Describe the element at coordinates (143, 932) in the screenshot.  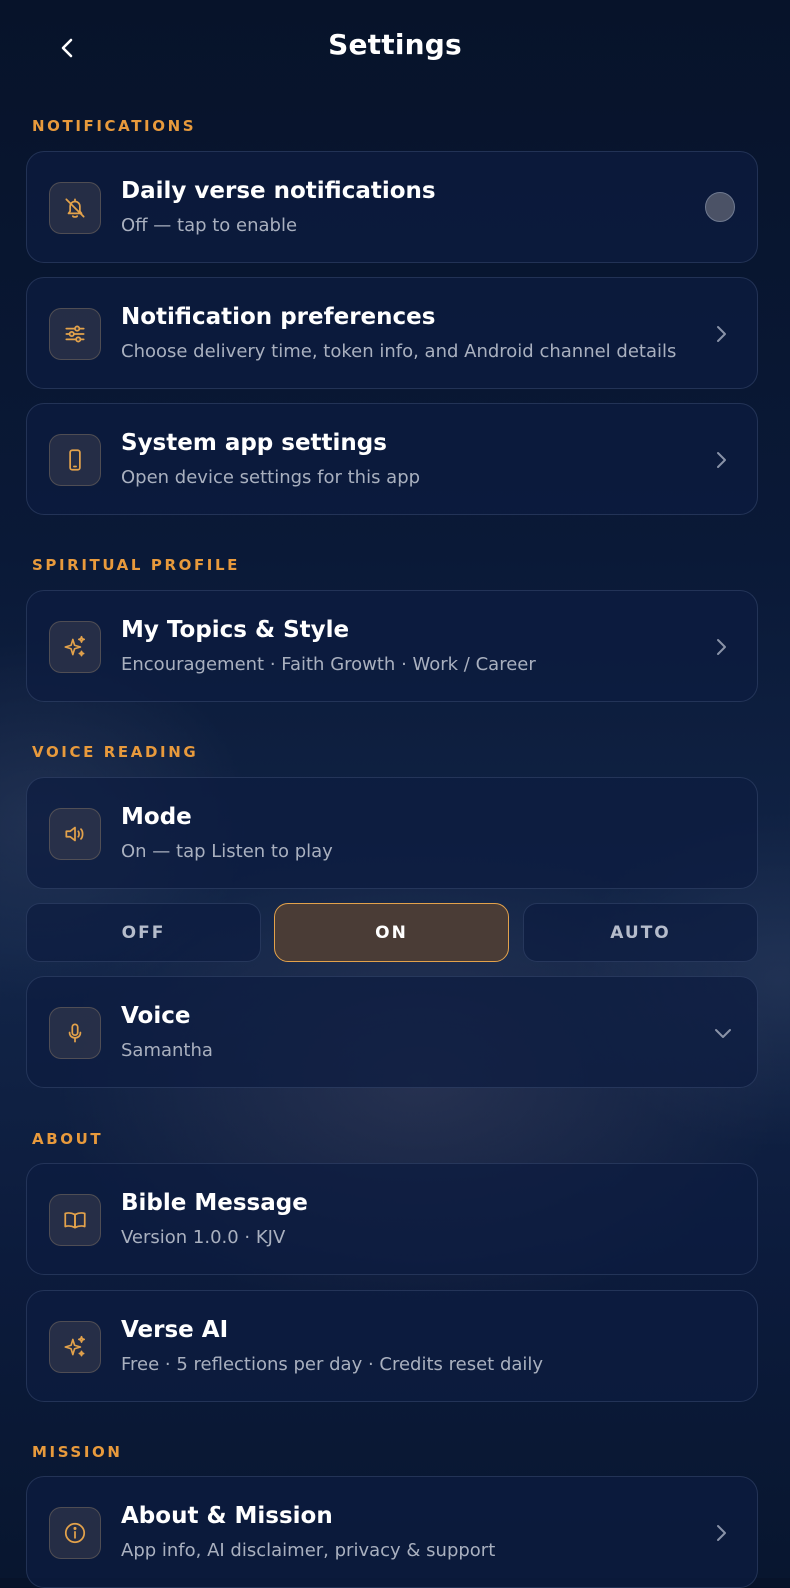
I see `voice-mode-off-button: OFF` at that location.